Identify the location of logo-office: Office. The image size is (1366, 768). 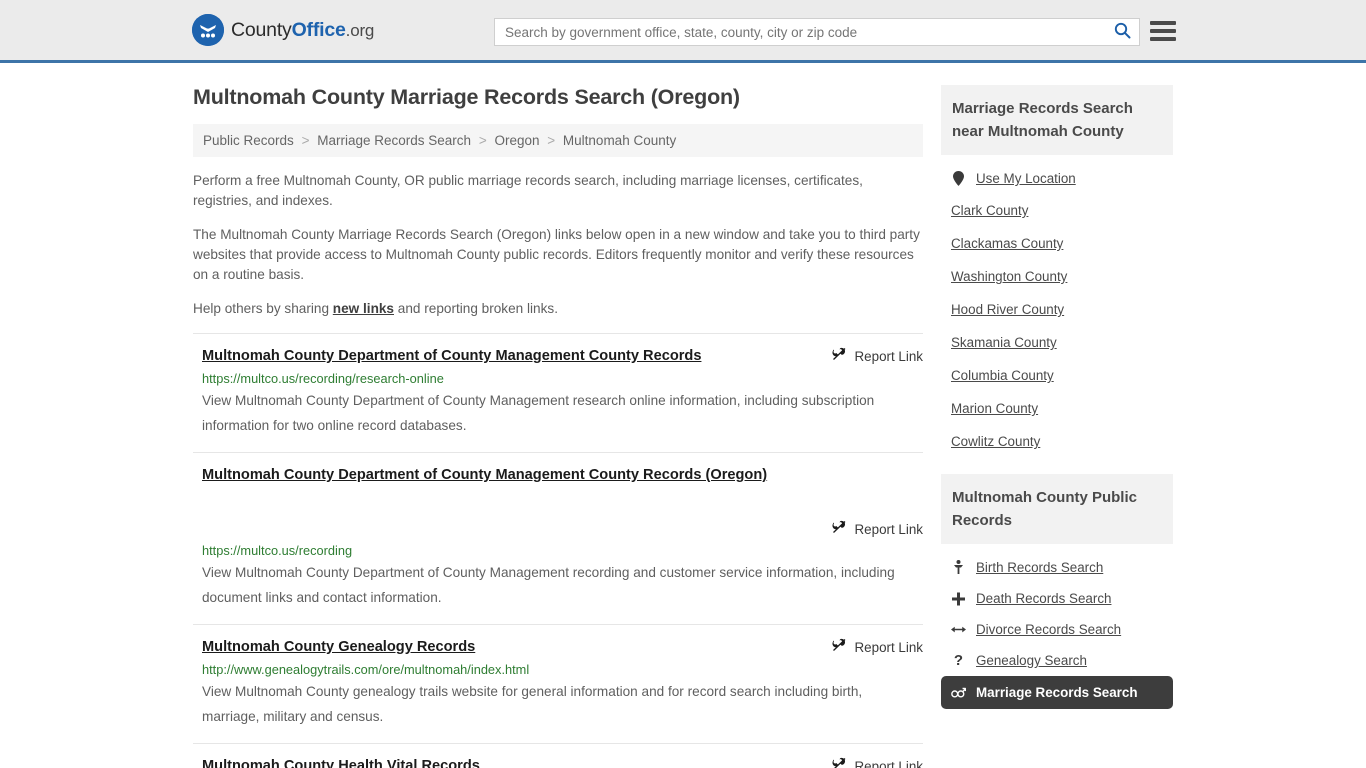
(318, 29).